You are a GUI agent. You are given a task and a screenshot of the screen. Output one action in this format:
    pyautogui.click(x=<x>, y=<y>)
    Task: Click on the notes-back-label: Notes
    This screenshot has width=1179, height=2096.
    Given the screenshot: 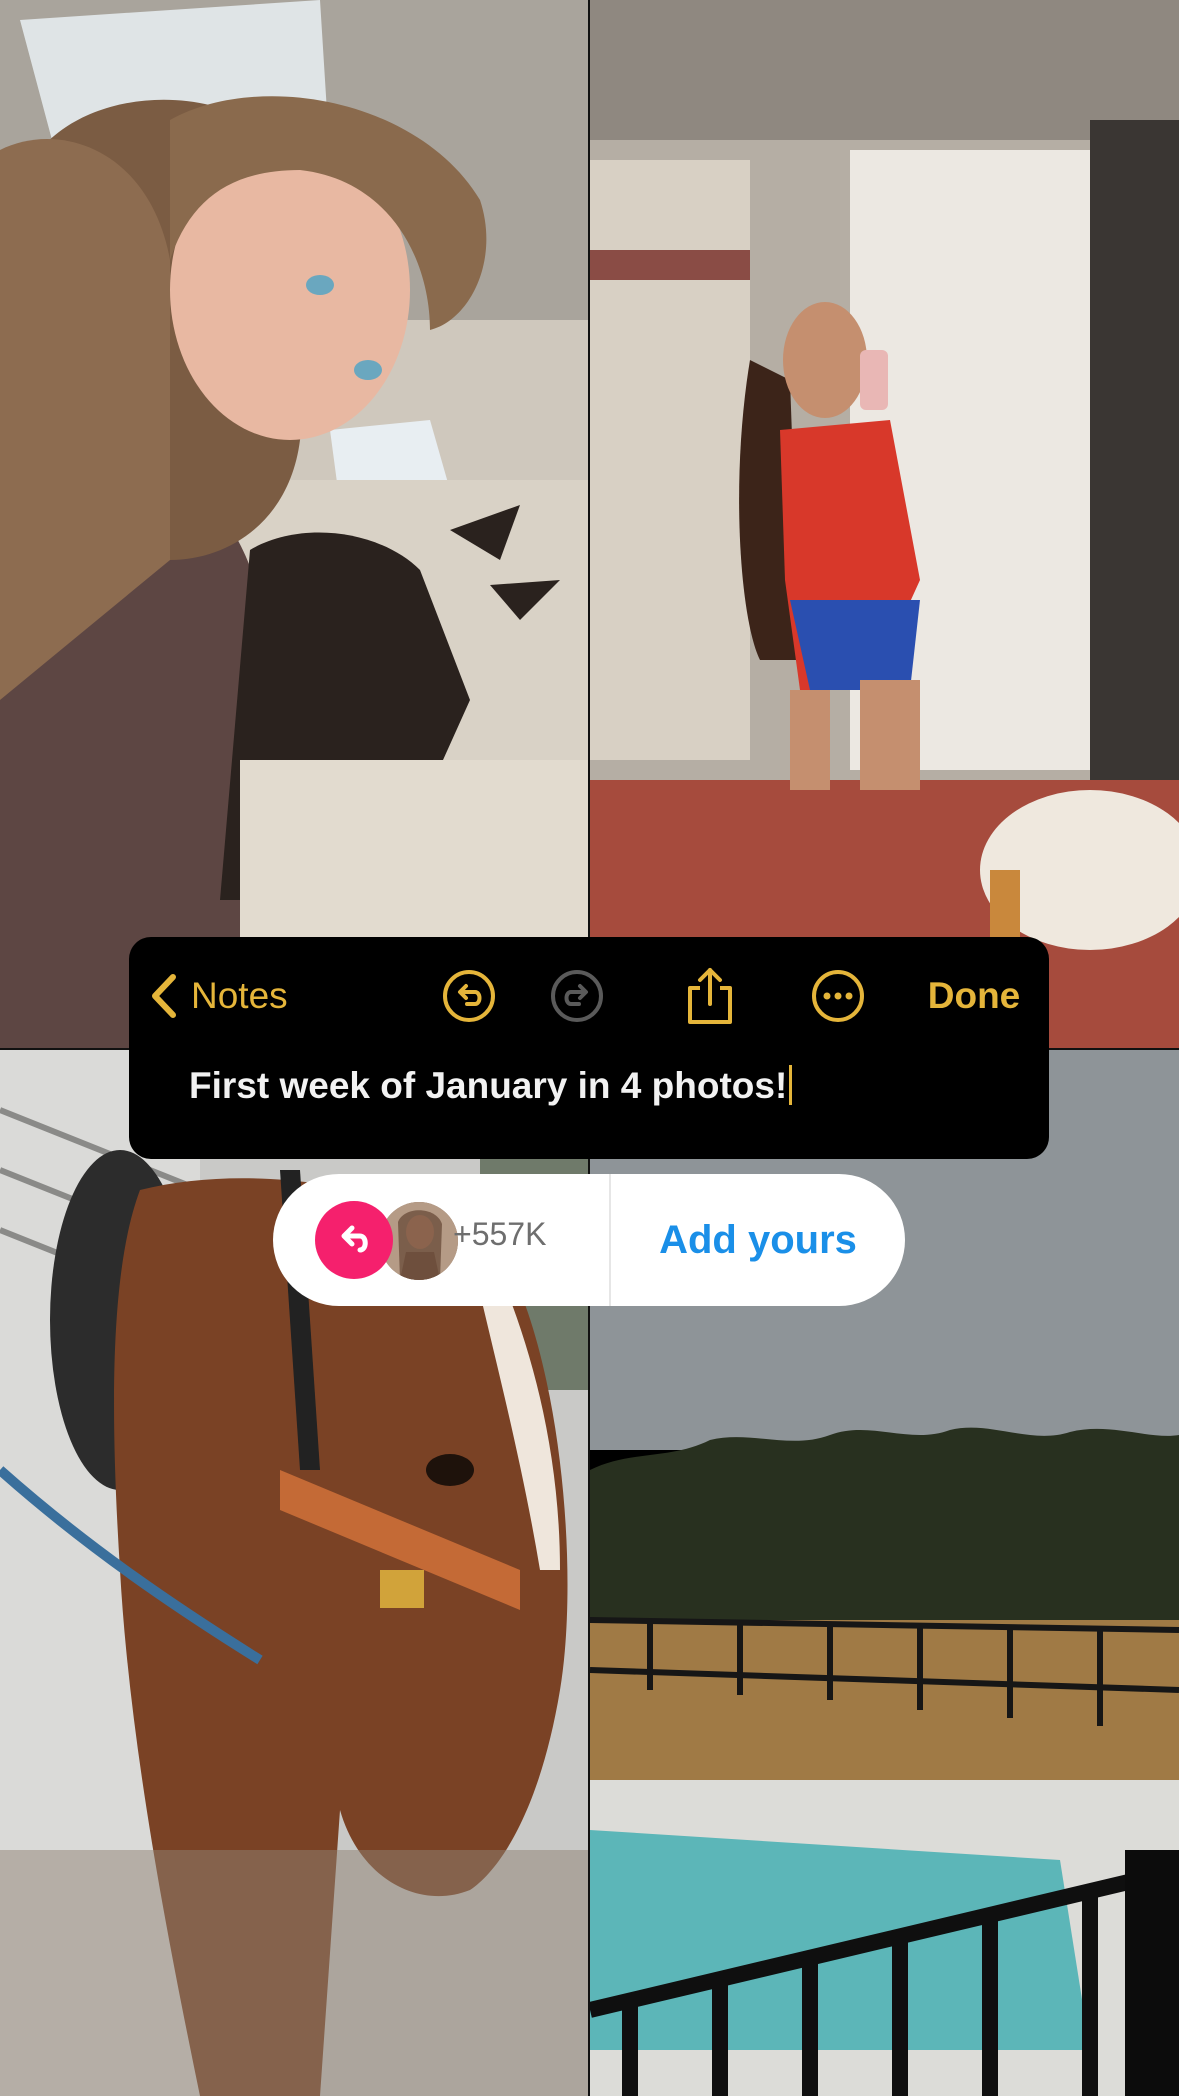 What is the action you would take?
    pyautogui.click(x=239, y=995)
    